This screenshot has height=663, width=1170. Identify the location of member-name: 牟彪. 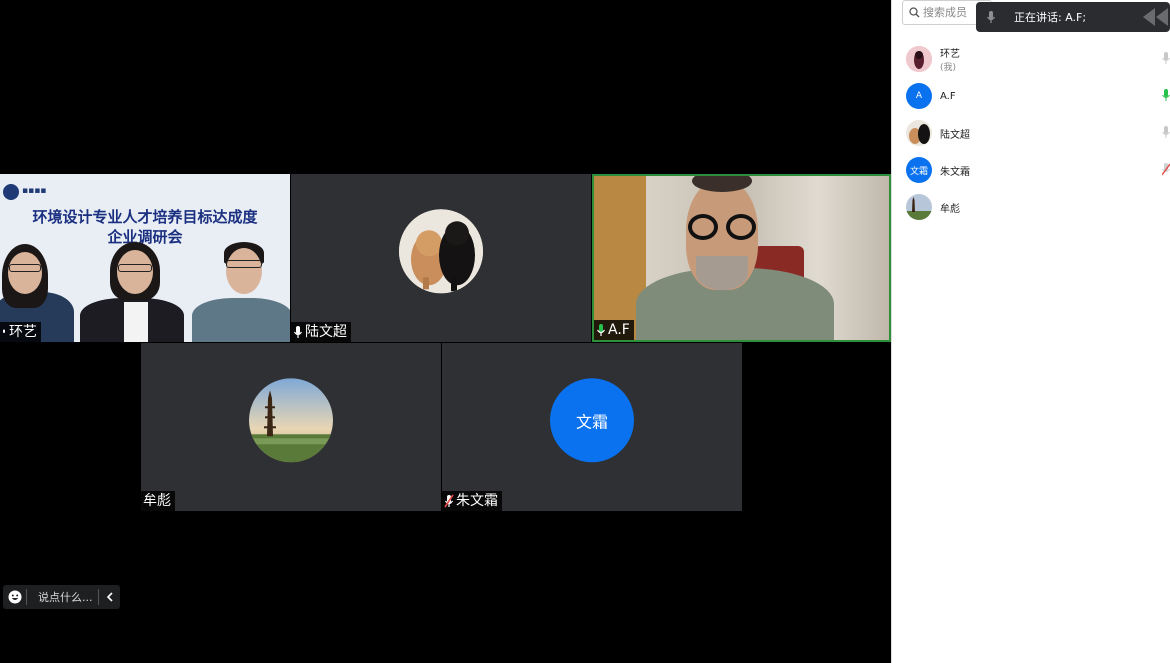
(950, 209).